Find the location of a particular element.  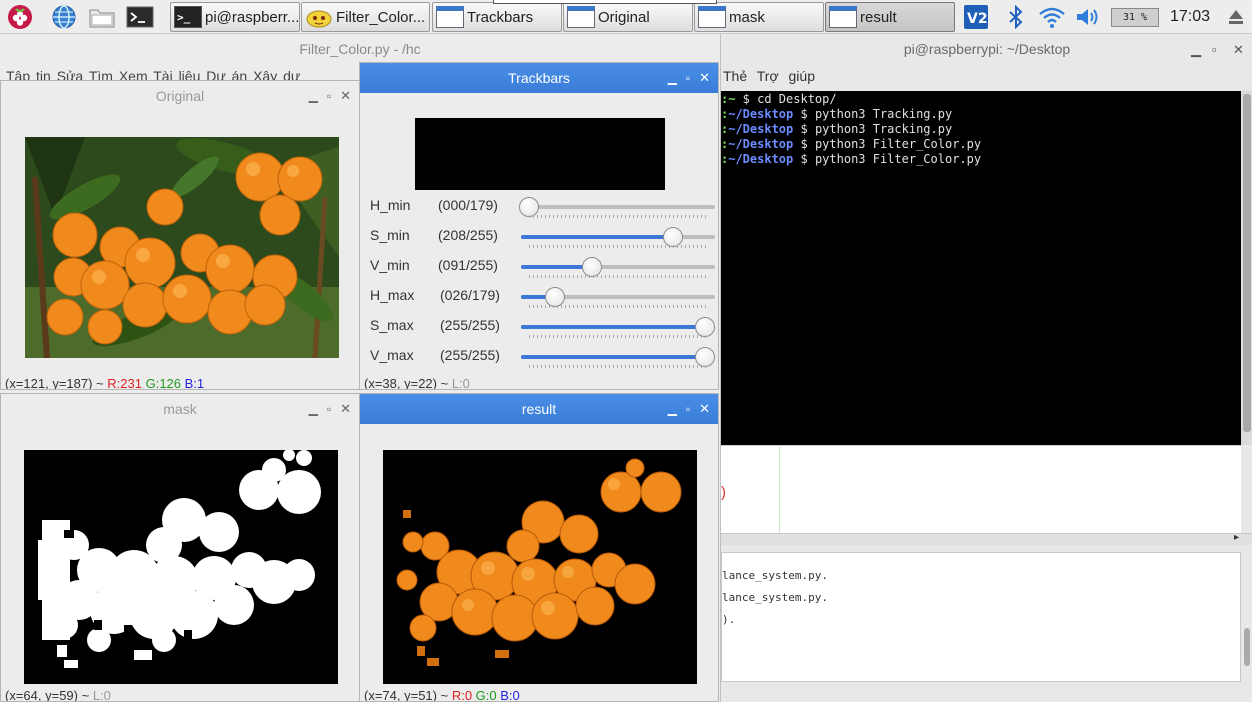

trackbar-label: S_min is located at coordinates (390, 235).